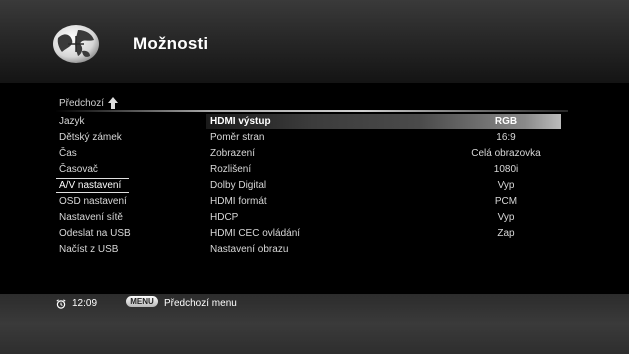 The image size is (629, 354). Describe the element at coordinates (76, 44) in the screenshot. I see `globe-logo-icon` at that location.